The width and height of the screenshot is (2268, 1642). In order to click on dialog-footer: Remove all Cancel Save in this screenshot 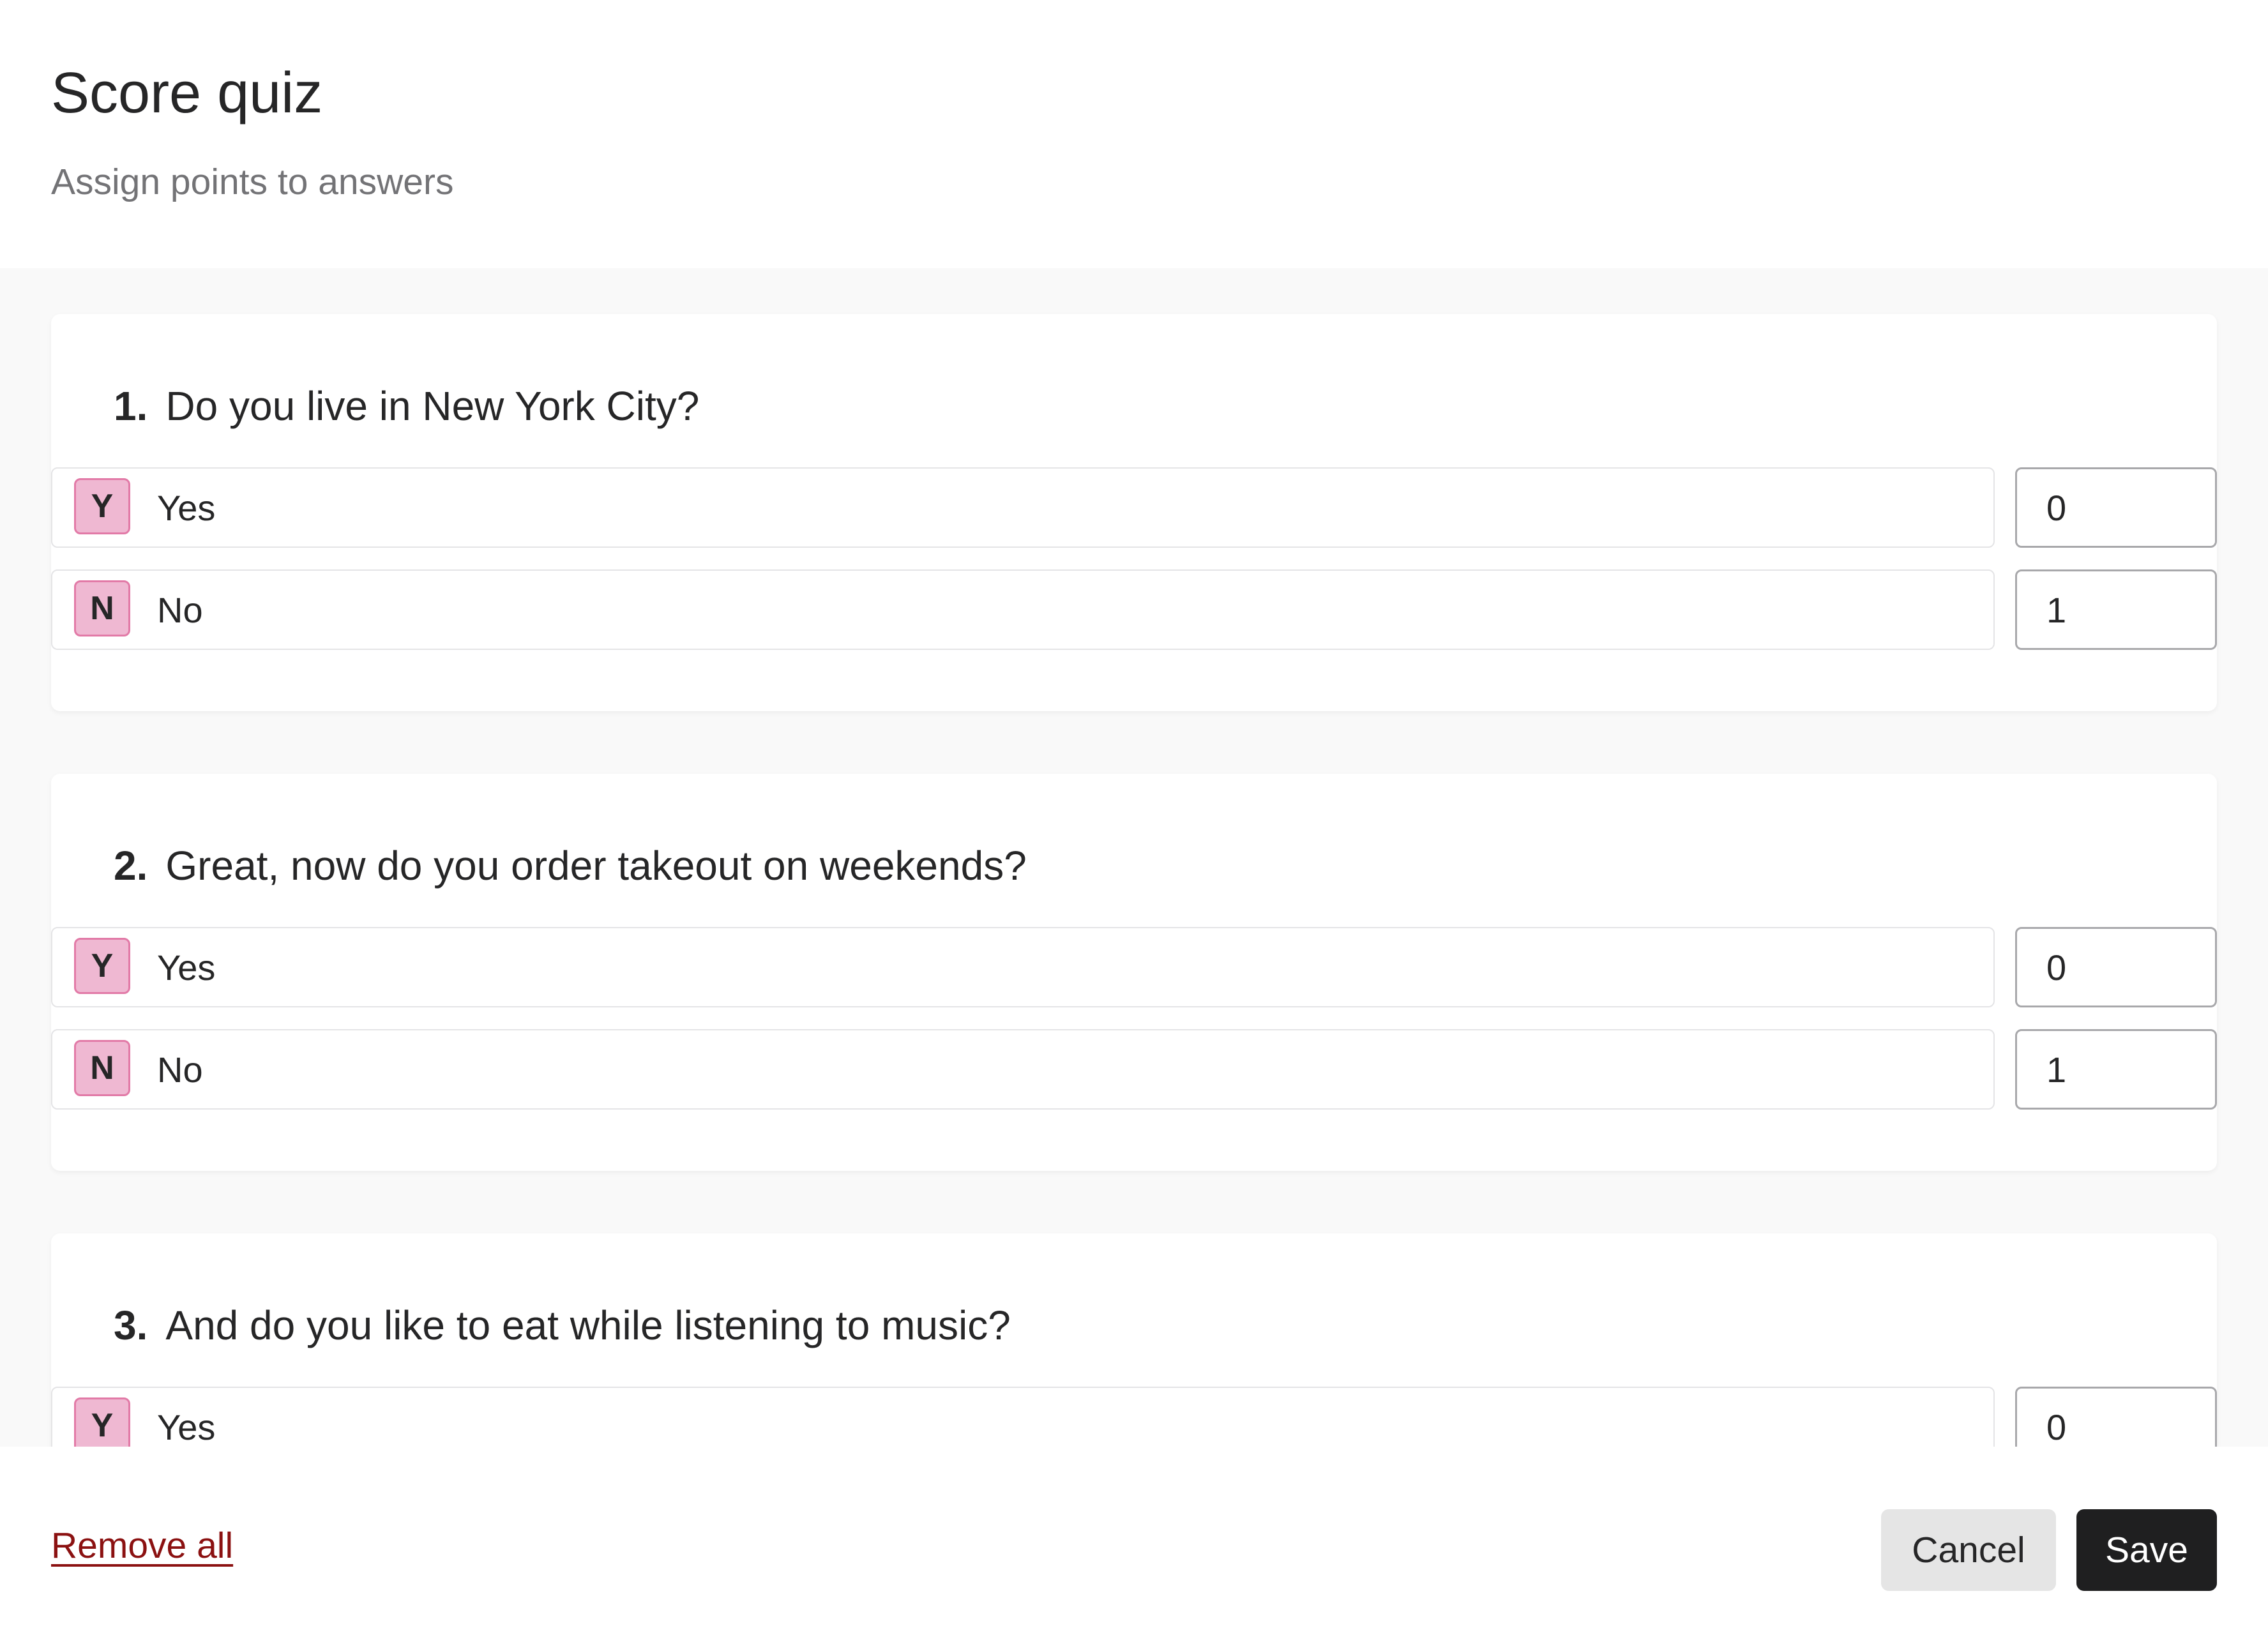, I will do `click(1134, 1544)`.